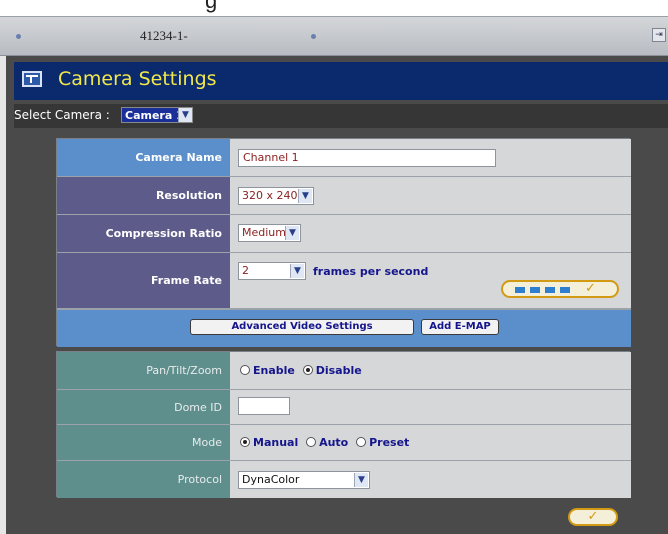 The height and width of the screenshot is (534, 668). What do you see at coordinates (143, 195) in the screenshot?
I see `resolution-label: Resolution` at bounding box center [143, 195].